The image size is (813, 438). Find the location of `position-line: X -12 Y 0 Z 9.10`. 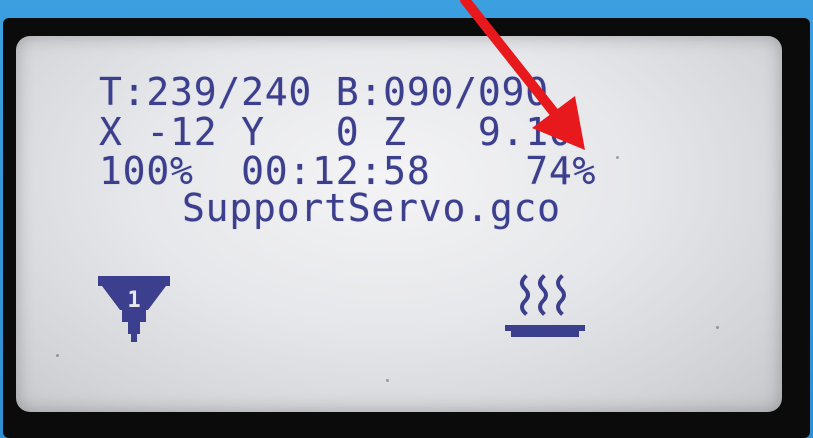

position-line: X -12 Y 0 Z 9.10 is located at coordinates (336, 132).